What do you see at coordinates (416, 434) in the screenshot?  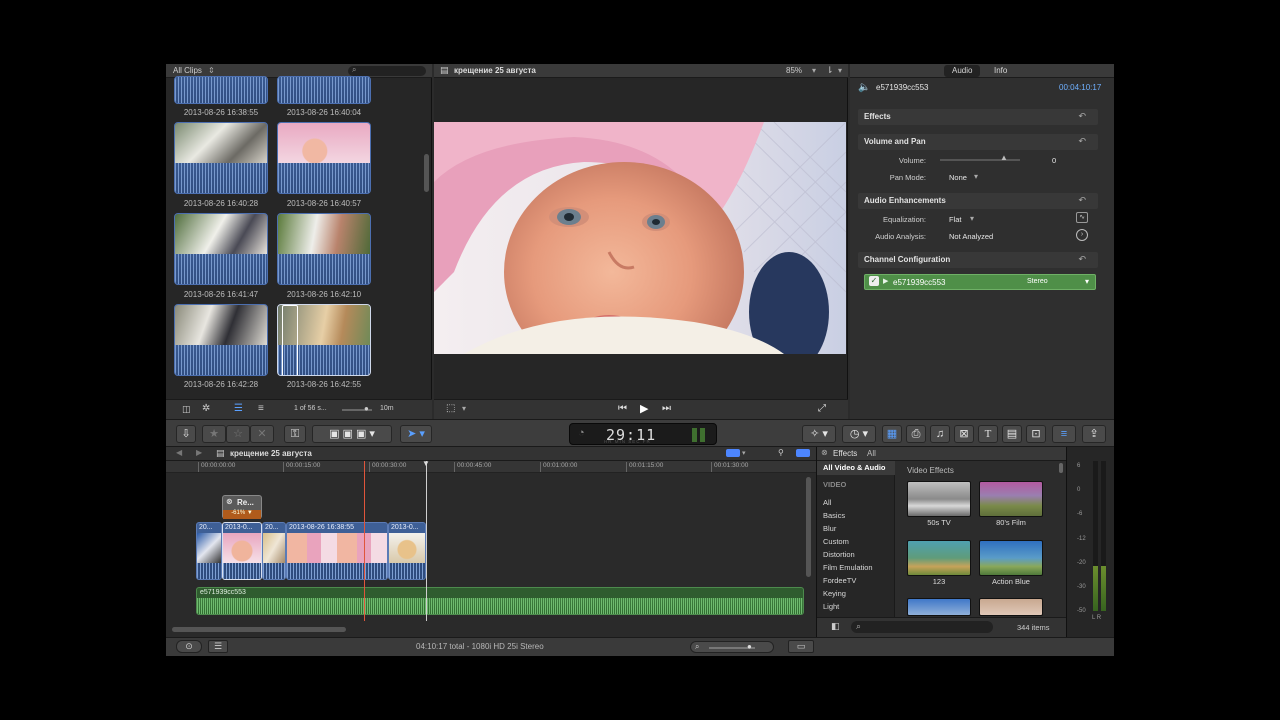 I see `select-tool-button: ➤ ▾` at bounding box center [416, 434].